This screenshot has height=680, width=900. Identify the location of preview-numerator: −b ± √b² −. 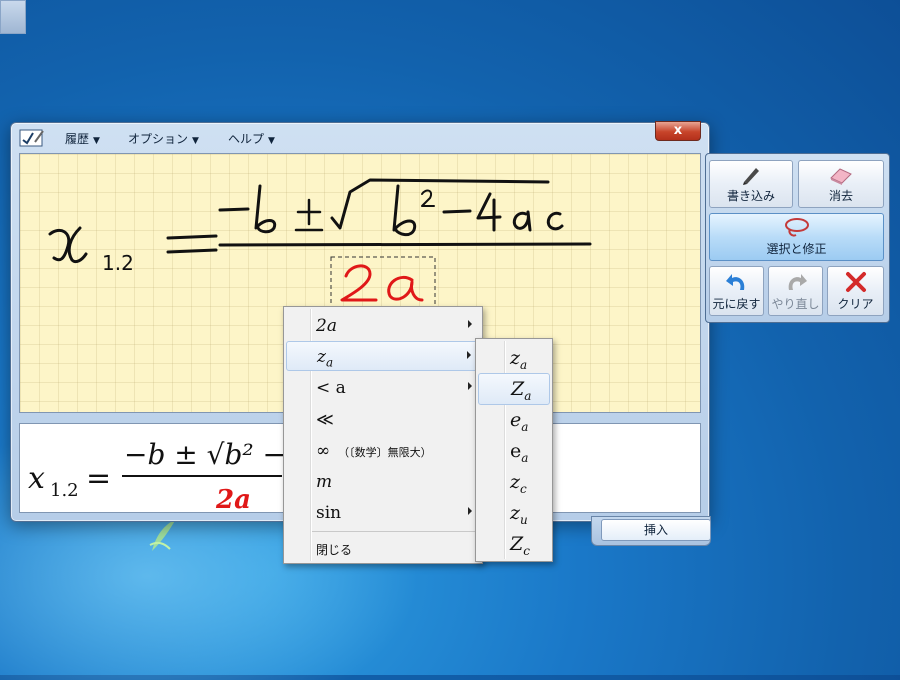
(205, 454).